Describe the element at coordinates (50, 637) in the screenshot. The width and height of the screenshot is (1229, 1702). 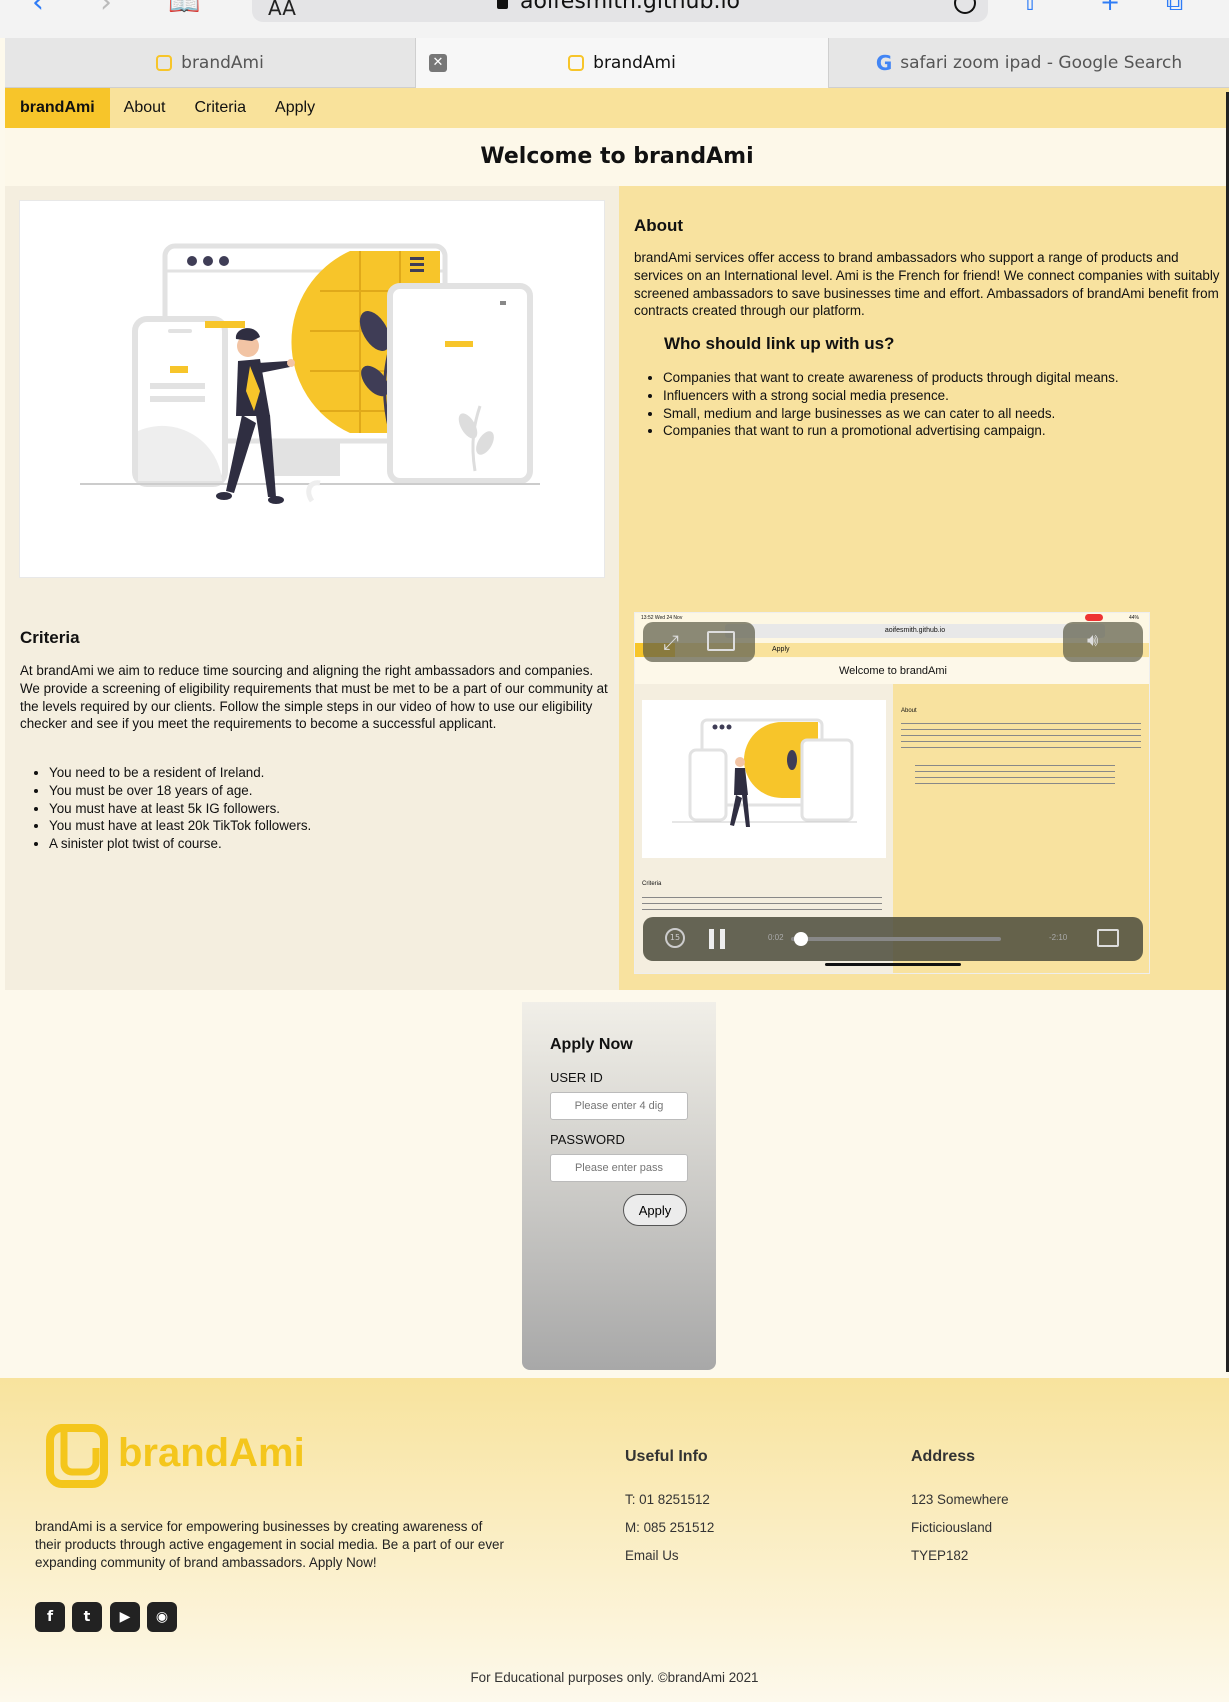
I see `criteria-heading: Criteria` at that location.